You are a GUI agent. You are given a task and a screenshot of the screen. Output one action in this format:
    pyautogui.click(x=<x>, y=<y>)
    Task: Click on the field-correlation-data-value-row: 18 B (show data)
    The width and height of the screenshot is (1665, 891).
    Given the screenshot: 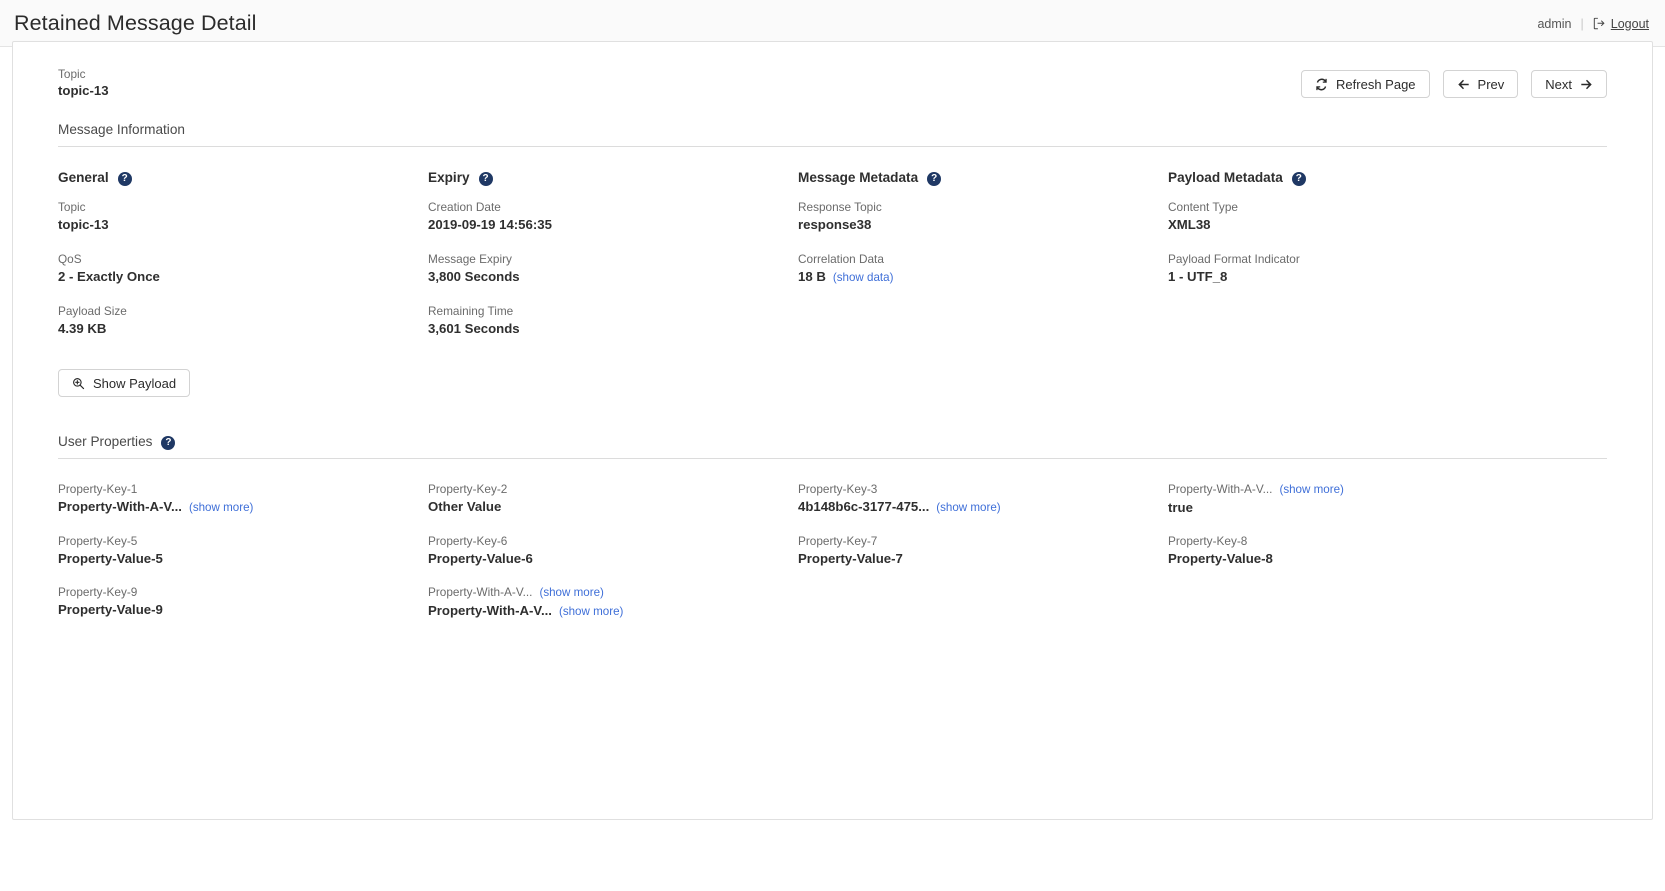 What is the action you would take?
    pyautogui.click(x=983, y=277)
    